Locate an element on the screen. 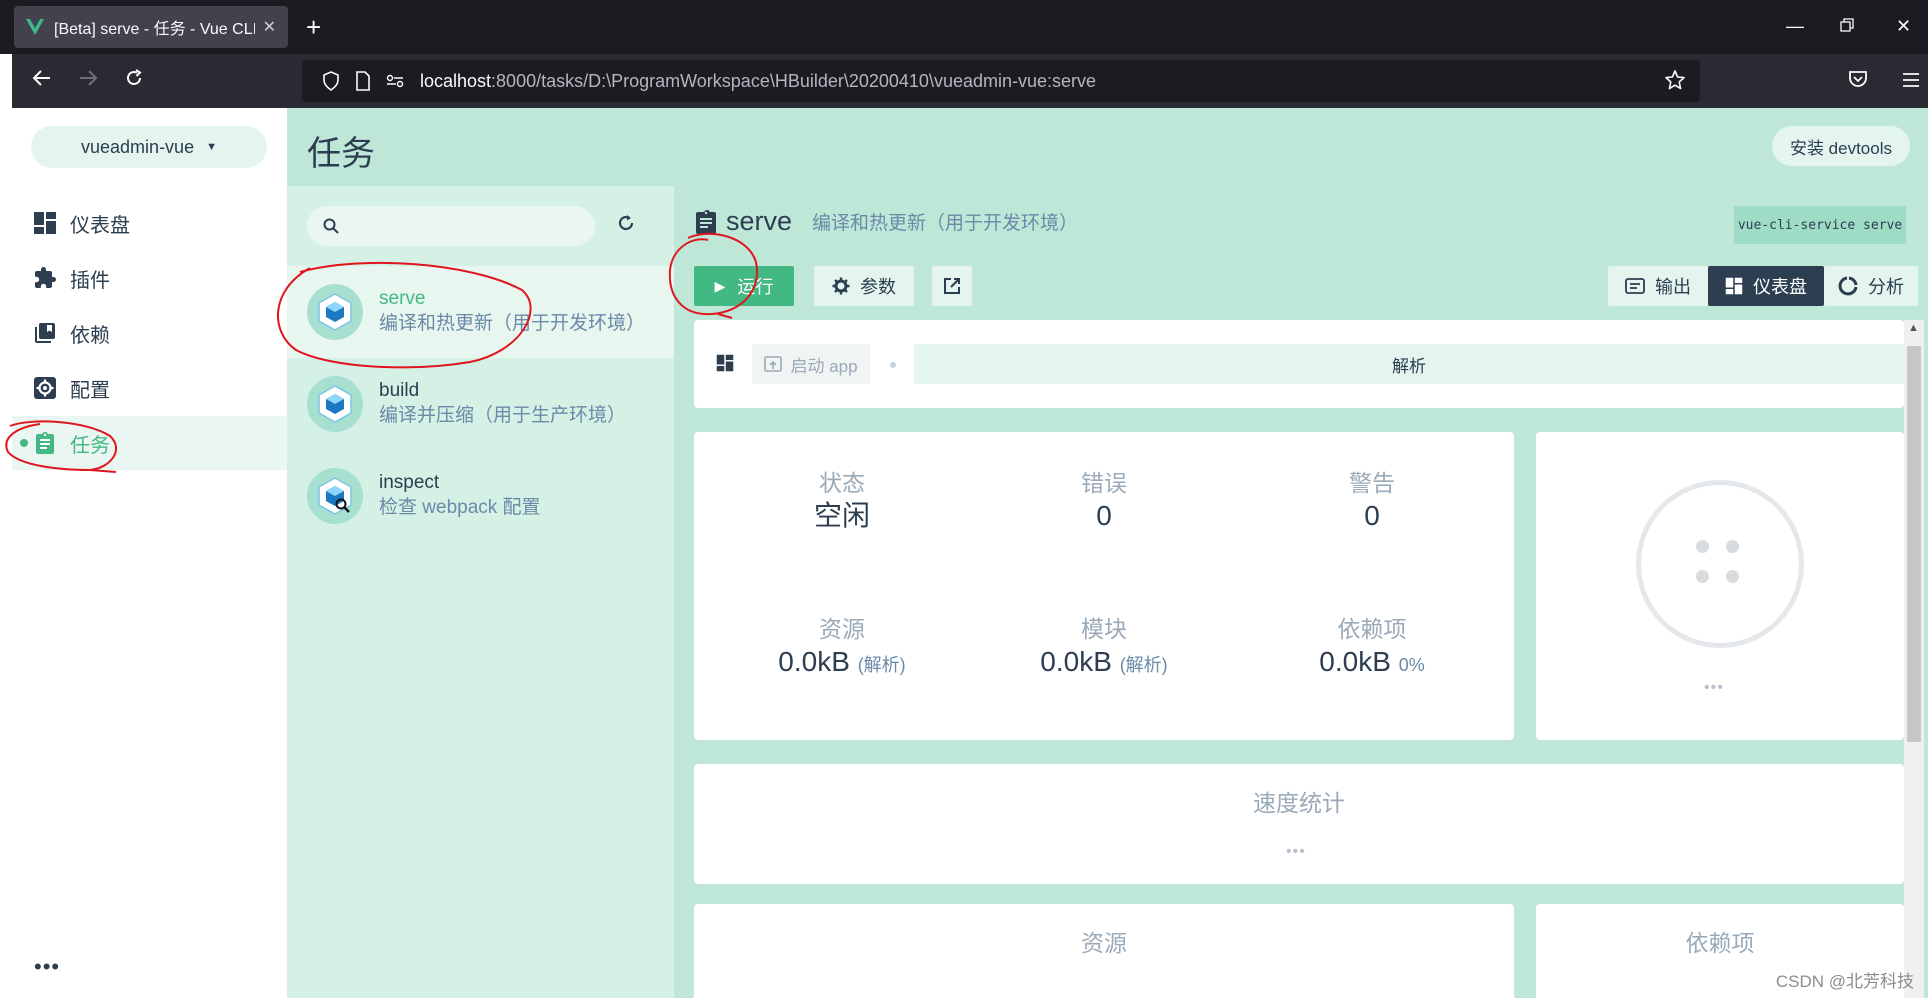 This screenshot has width=1928, height=998. task-item-serve: serve 编译和热更新（用于开发环境） is located at coordinates (480, 312).